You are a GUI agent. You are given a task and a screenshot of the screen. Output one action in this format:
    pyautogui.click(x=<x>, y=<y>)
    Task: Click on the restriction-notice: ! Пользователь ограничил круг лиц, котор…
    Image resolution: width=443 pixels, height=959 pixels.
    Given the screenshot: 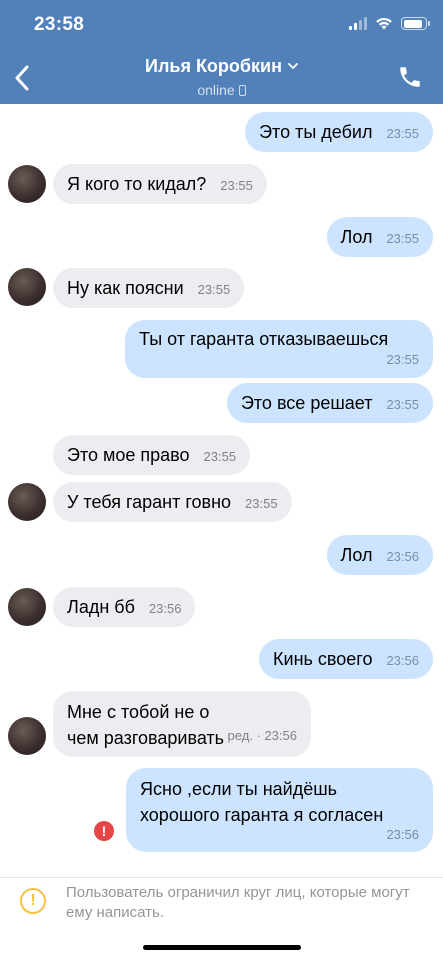 What is the action you would take?
    pyautogui.click(x=221, y=918)
    